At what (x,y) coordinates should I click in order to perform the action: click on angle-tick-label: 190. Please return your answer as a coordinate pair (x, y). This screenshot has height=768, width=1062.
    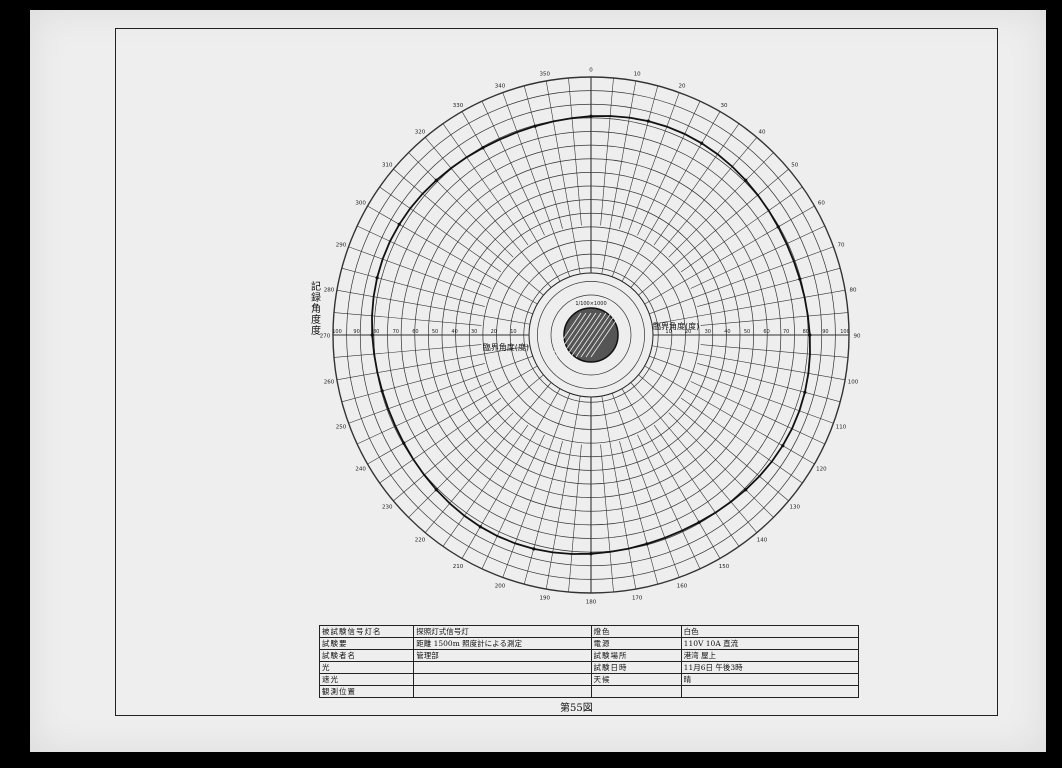
    Looking at the image, I should click on (545, 598).